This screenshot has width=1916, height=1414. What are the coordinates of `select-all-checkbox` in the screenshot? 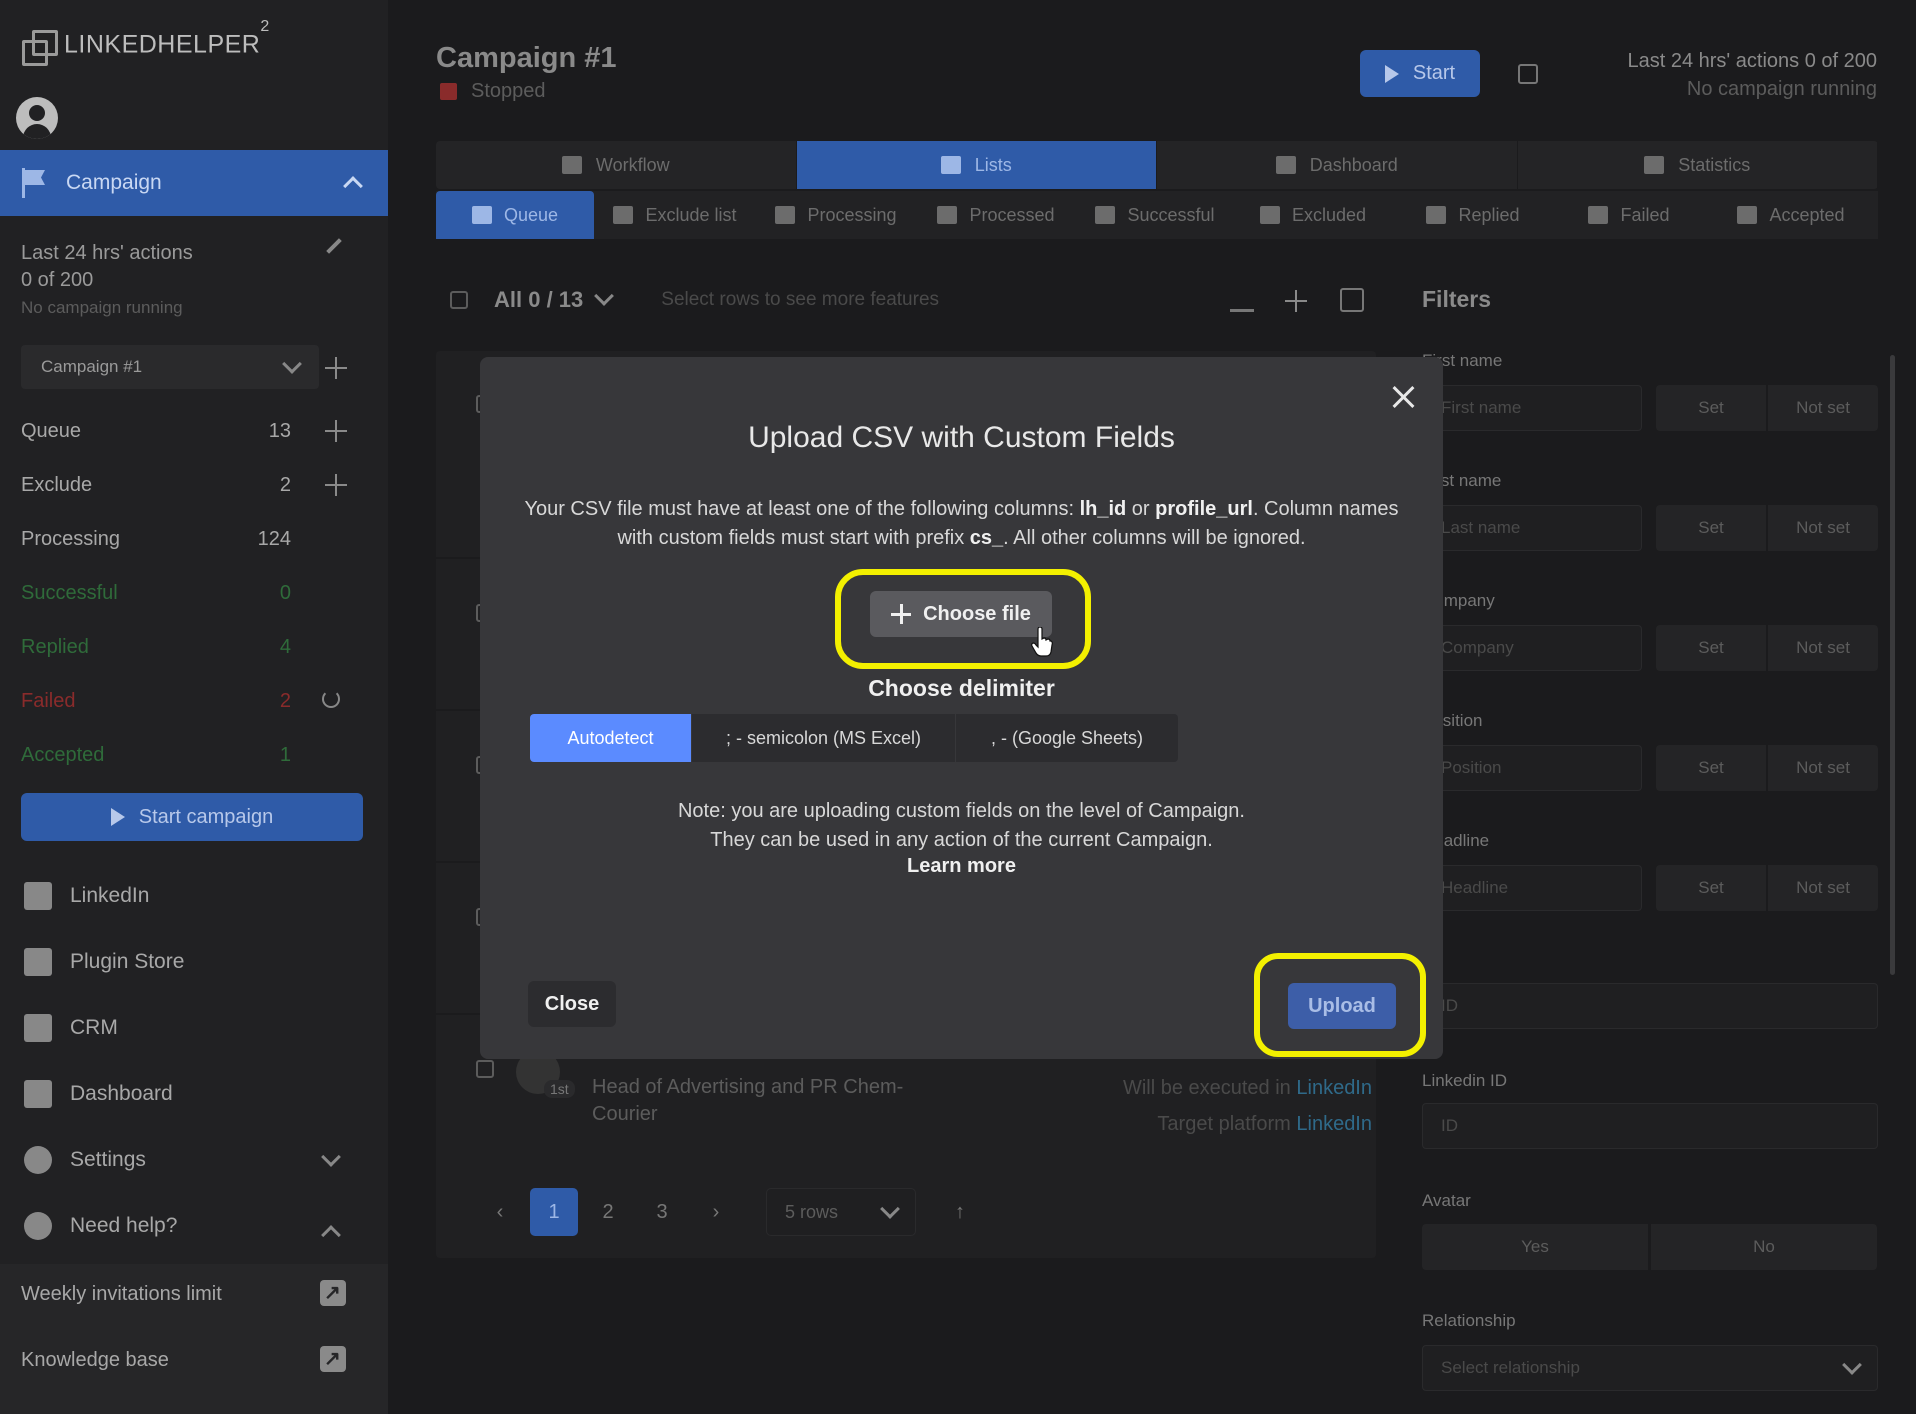 It's located at (459, 300).